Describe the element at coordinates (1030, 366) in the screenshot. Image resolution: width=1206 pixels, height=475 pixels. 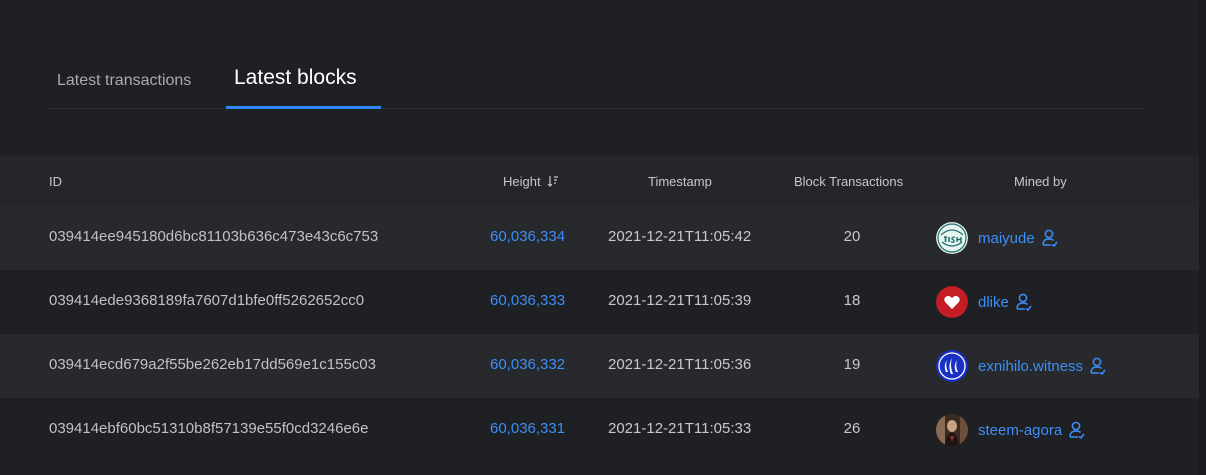
I see `miner-name: exnihilo.witness` at that location.